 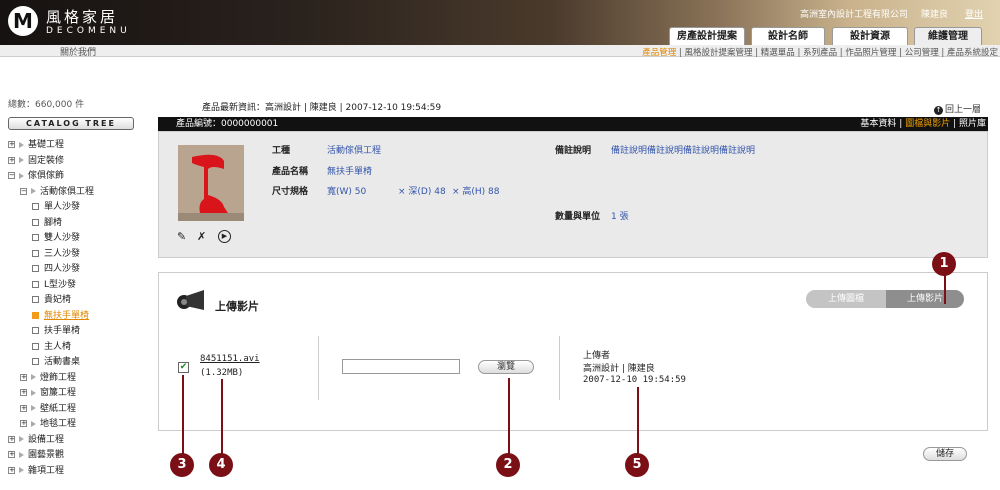 I want to click on tree-item: 腳椅, so click(x=51, y=223).